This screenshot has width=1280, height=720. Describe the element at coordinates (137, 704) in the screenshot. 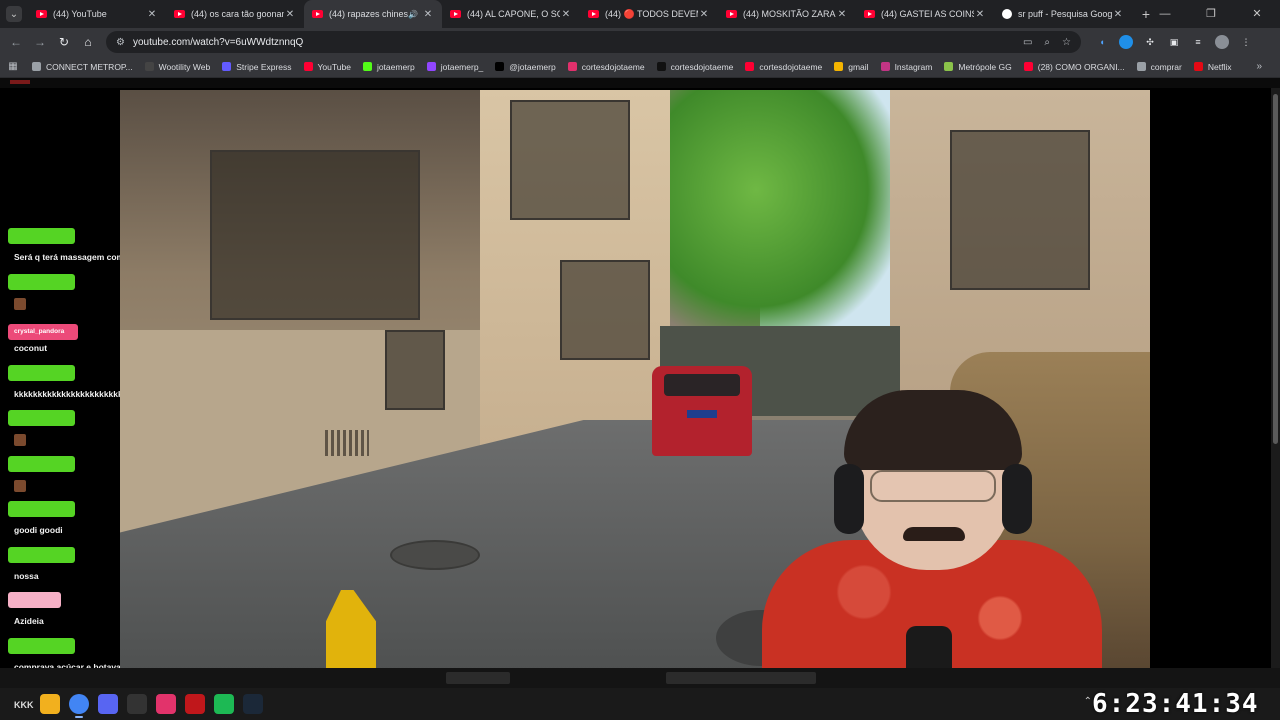

I see `obs-icon` at that location.